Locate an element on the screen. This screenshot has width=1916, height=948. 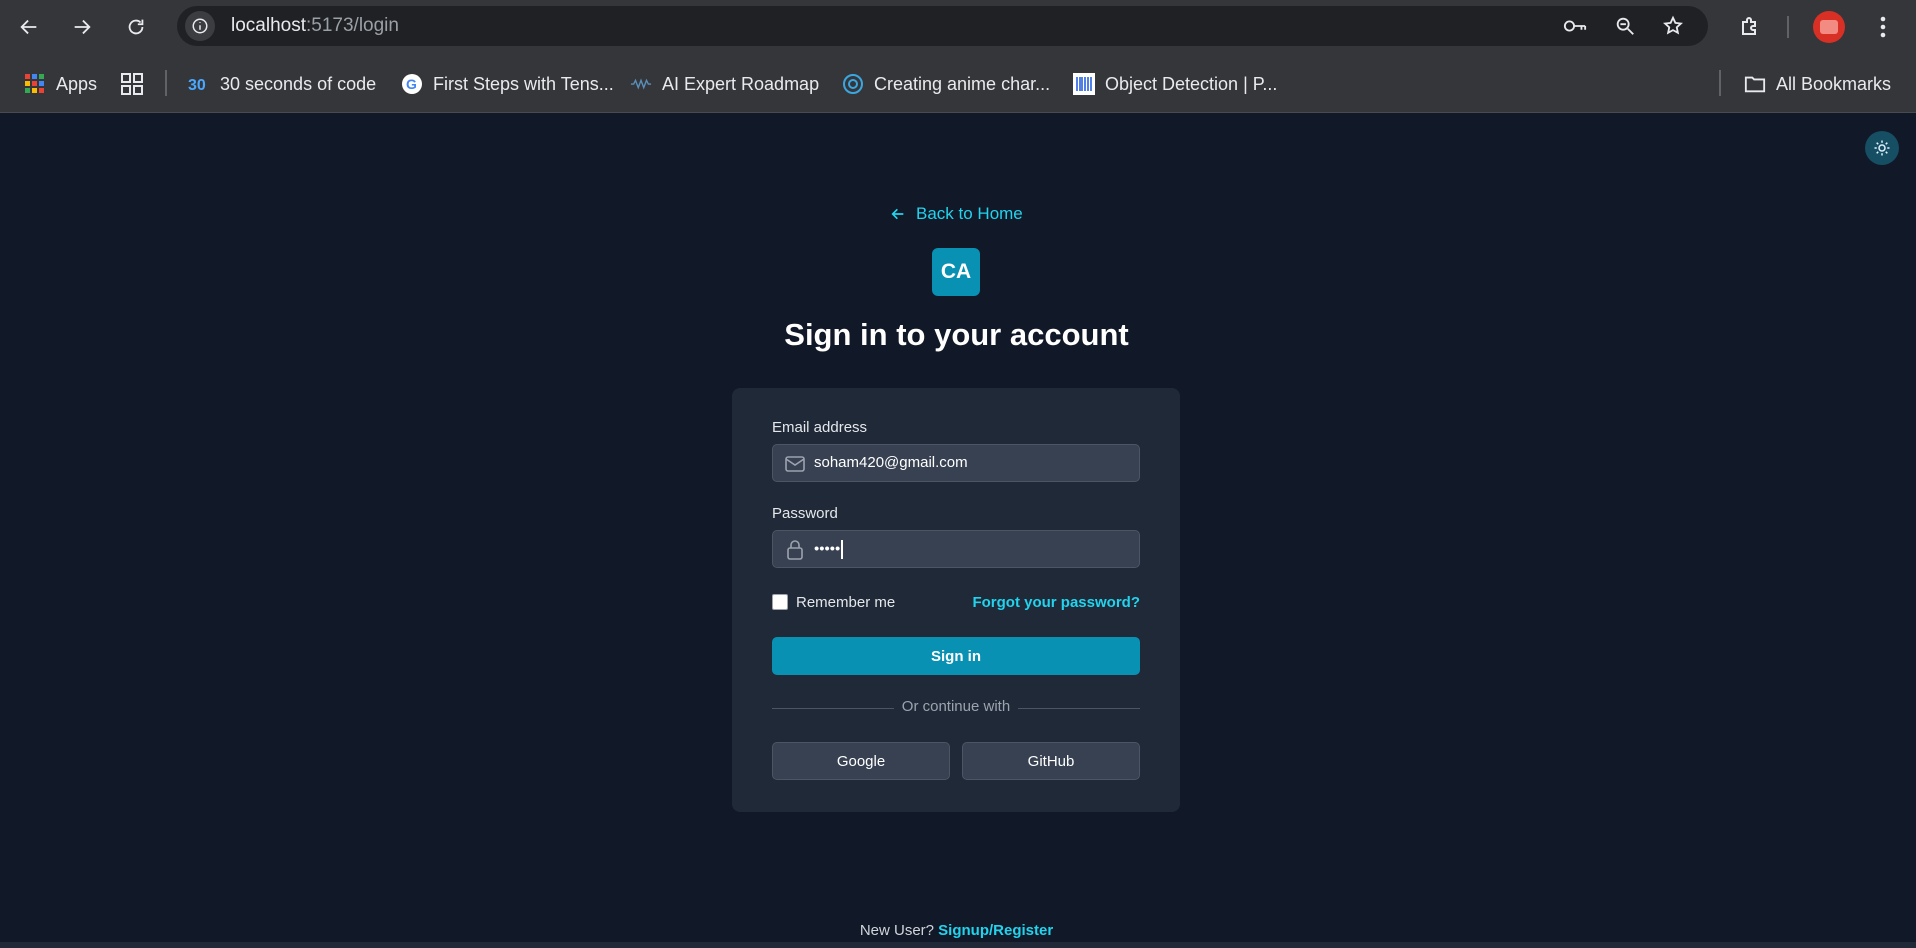
browser-toolbar: localhost:5173/login is located at coordinates (958, 27).